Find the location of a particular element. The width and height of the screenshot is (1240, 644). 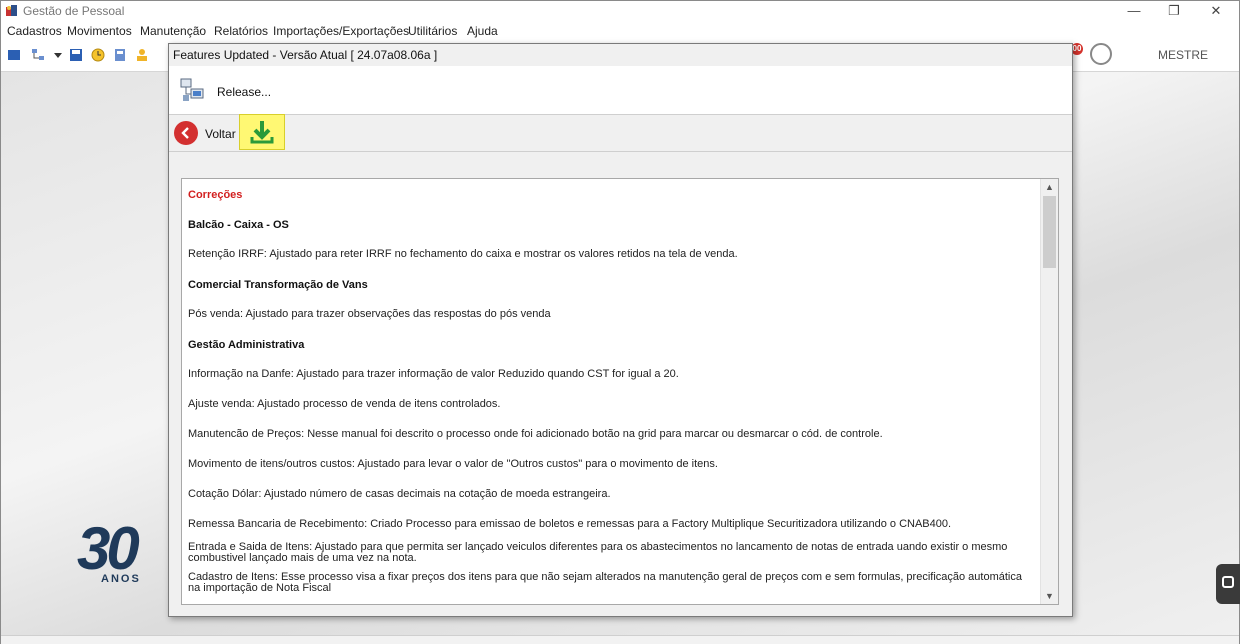

download-button is located at coordinates (262, 132).